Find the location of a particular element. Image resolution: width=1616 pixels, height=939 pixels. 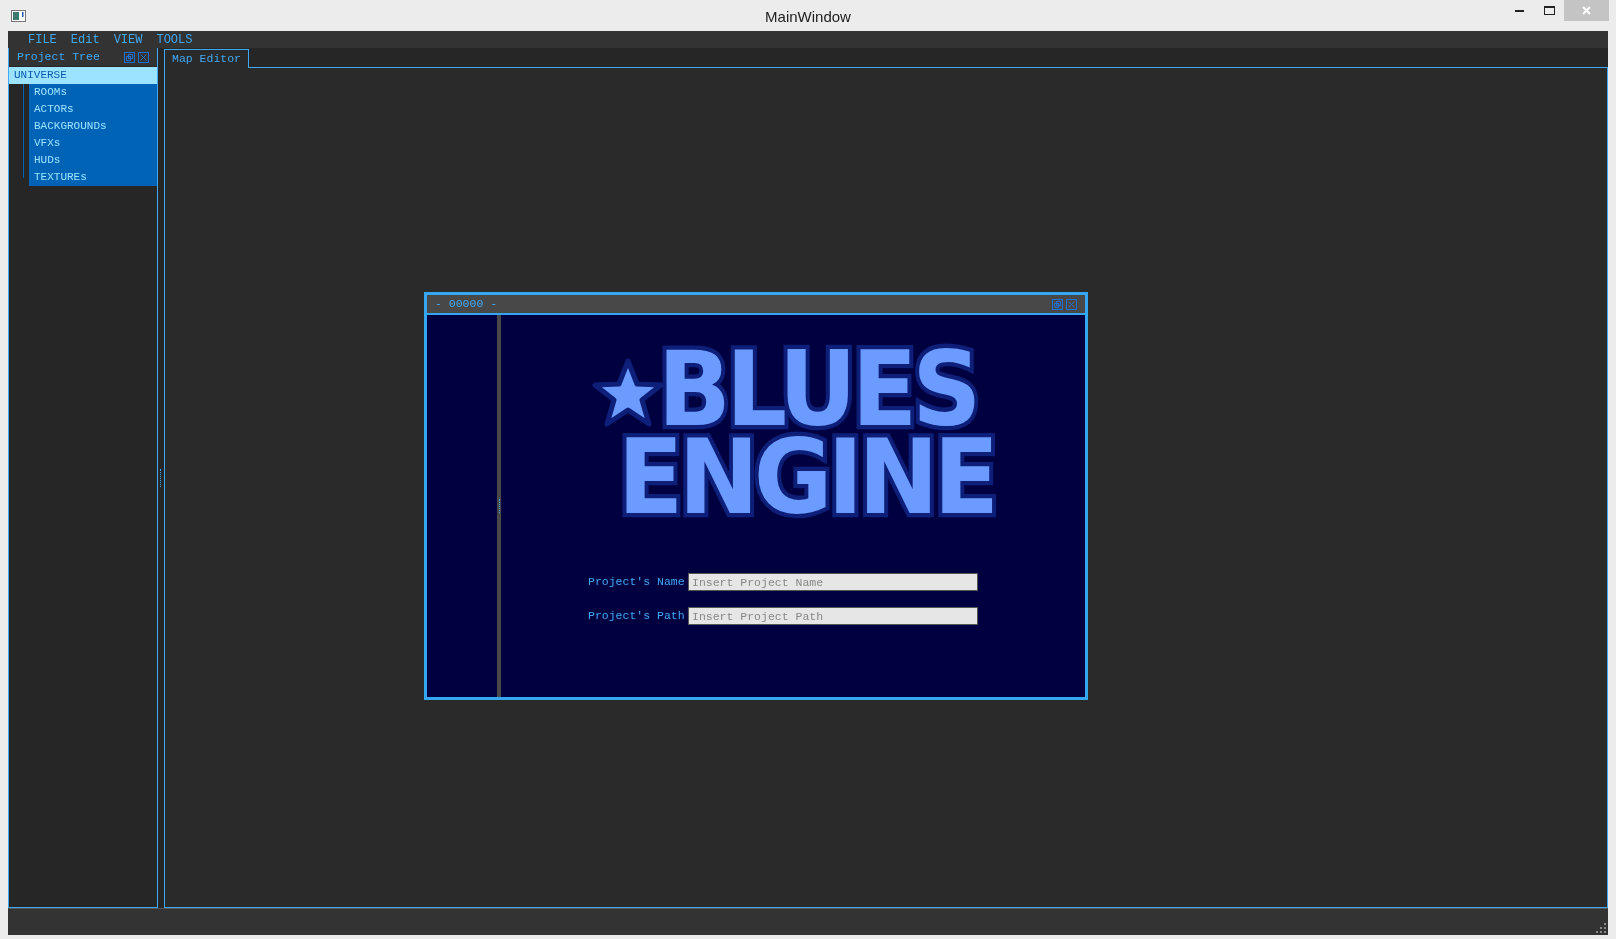

maximize-icon is located at coordinates (1549, 10).